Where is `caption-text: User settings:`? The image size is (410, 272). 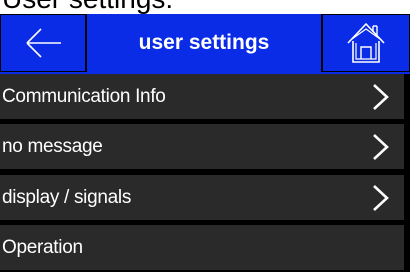 caption-text: User settings: is located at coordinates (87, 7).